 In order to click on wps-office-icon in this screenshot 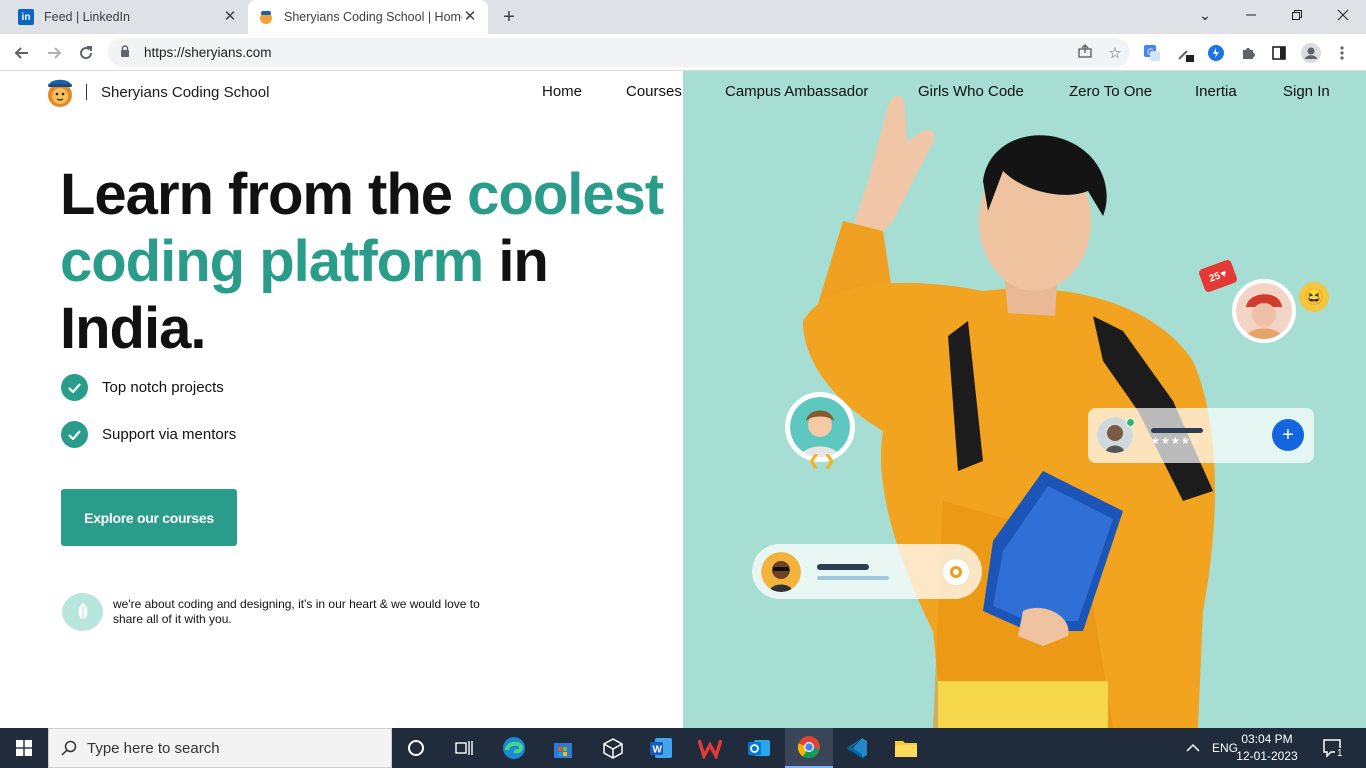, I will do `click(710, 748)`.